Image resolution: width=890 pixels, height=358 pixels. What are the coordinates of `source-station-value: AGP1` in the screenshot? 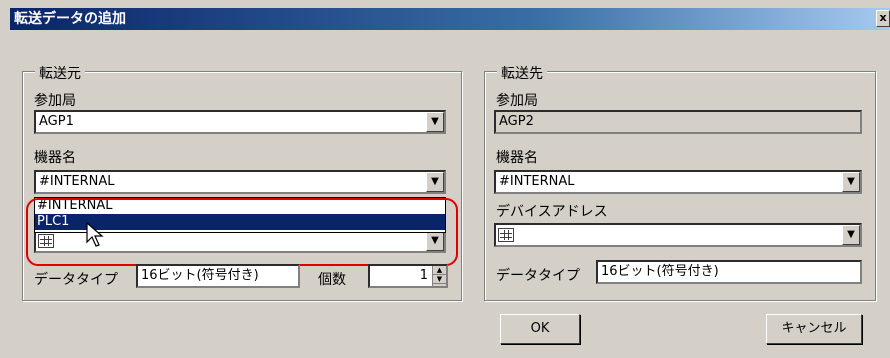 It's located at (56, 121).